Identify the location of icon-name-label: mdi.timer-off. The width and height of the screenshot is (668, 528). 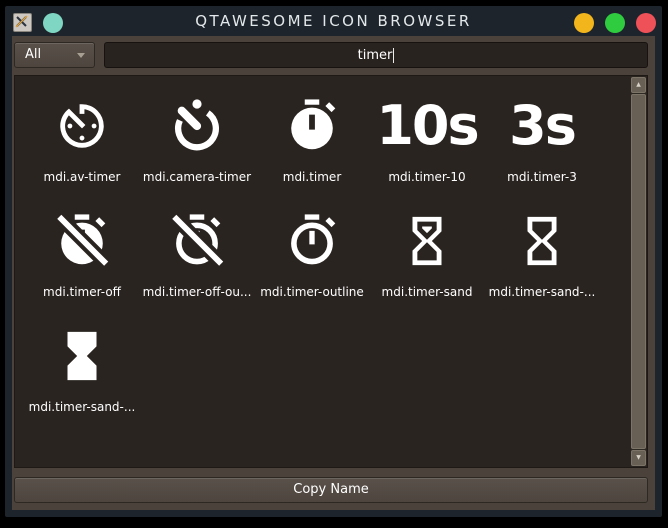
(82, 292).